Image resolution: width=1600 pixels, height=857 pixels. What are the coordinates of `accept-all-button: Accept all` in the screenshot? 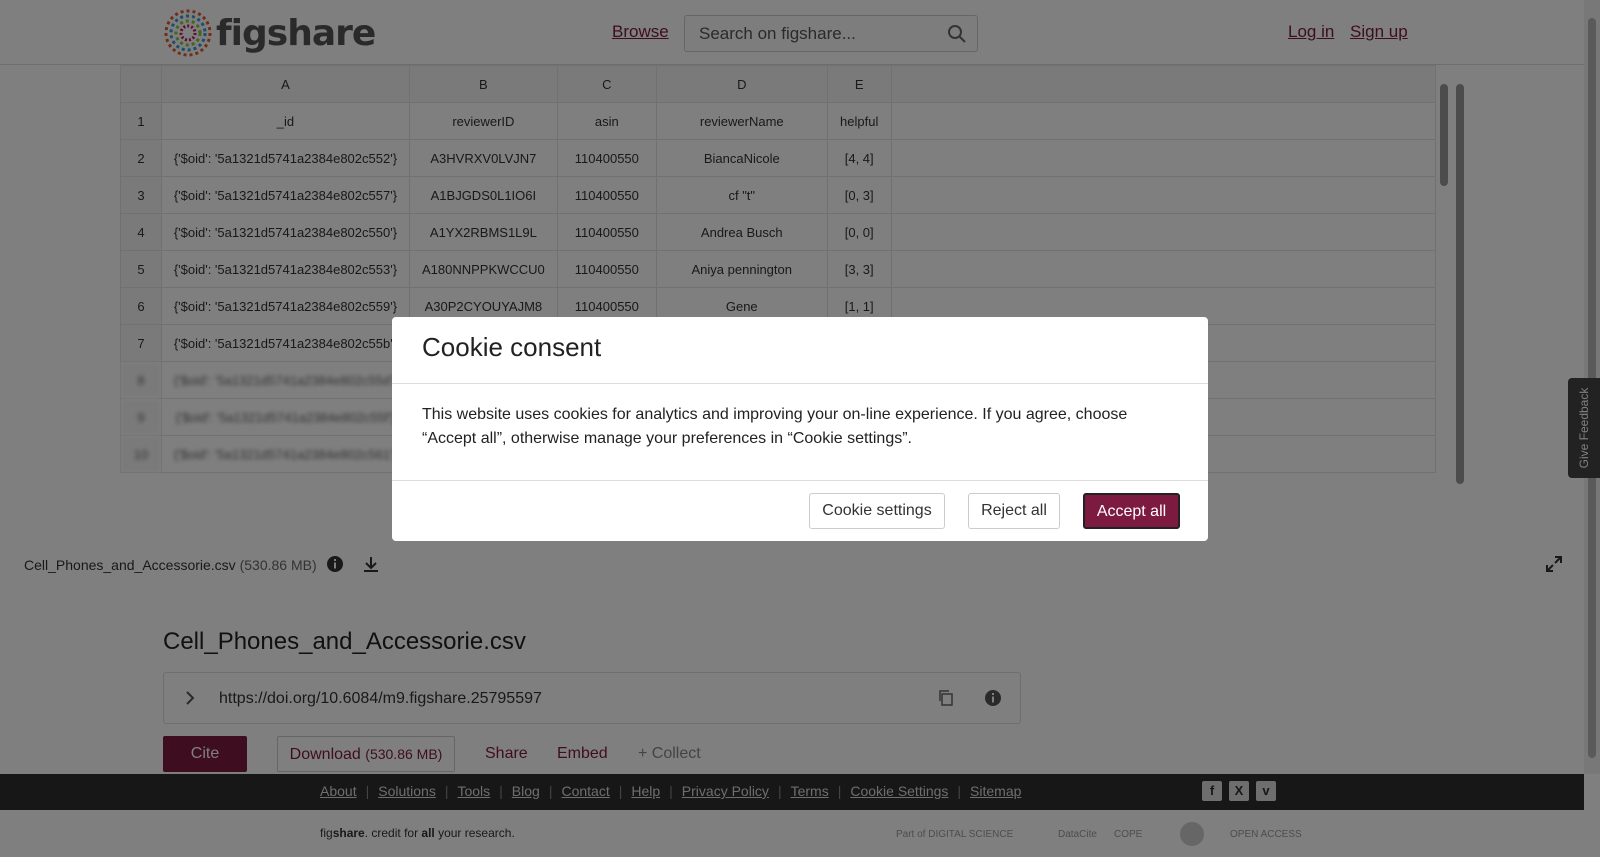 It's located at (1131, 511).